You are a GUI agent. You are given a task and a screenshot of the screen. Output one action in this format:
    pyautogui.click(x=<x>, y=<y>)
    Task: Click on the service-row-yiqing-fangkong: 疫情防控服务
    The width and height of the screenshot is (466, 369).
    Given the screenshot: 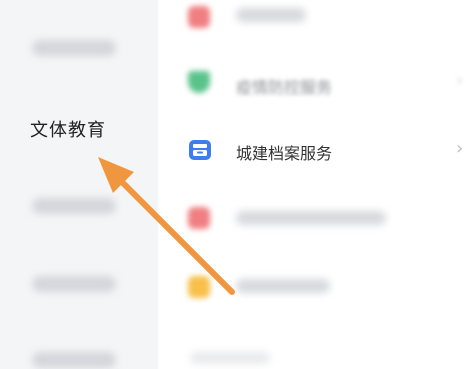 What is the action you would take?
    pyautogui.click(x=284, y=86)
    